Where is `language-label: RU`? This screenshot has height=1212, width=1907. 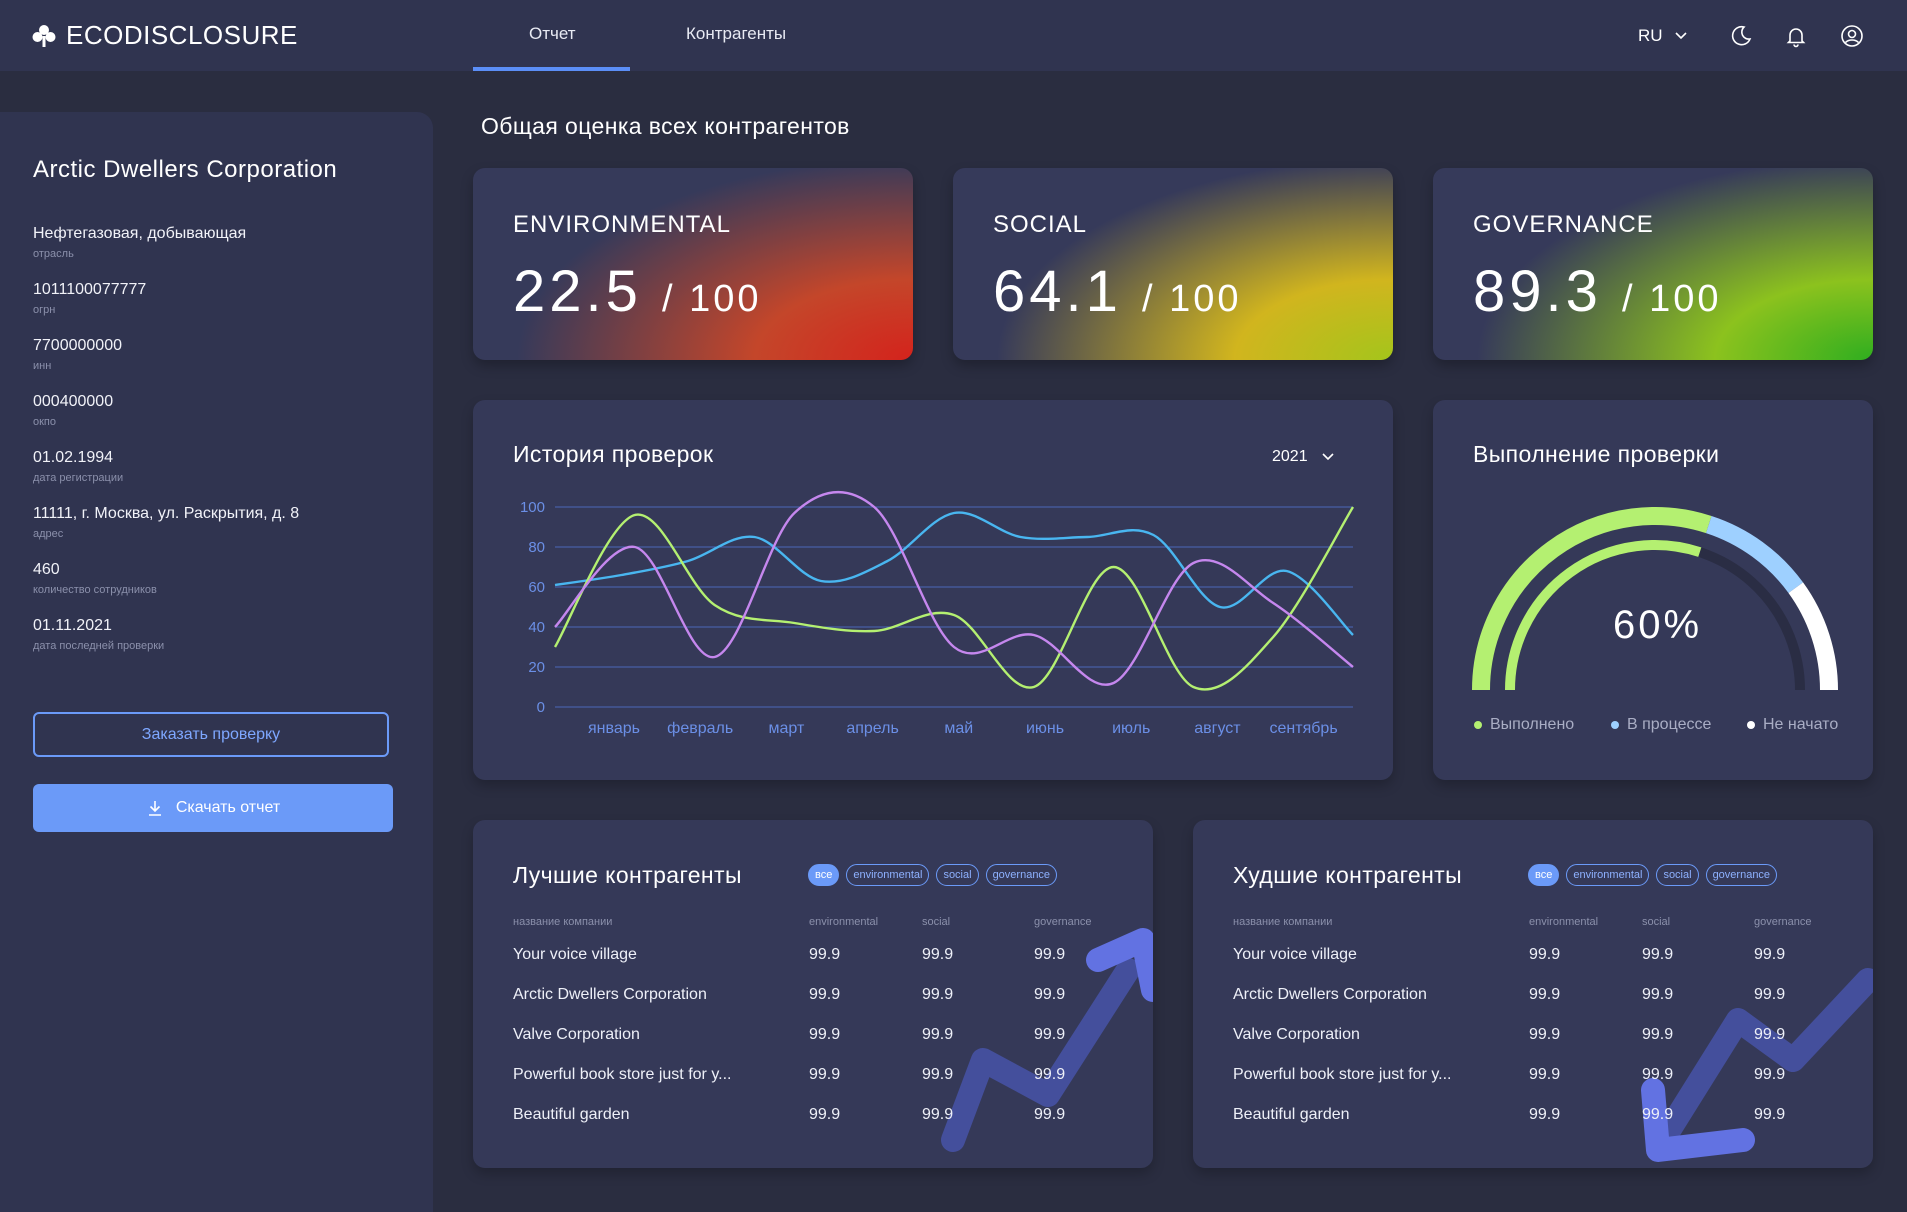
language-label: RU is located at coordinates (1650, 35).